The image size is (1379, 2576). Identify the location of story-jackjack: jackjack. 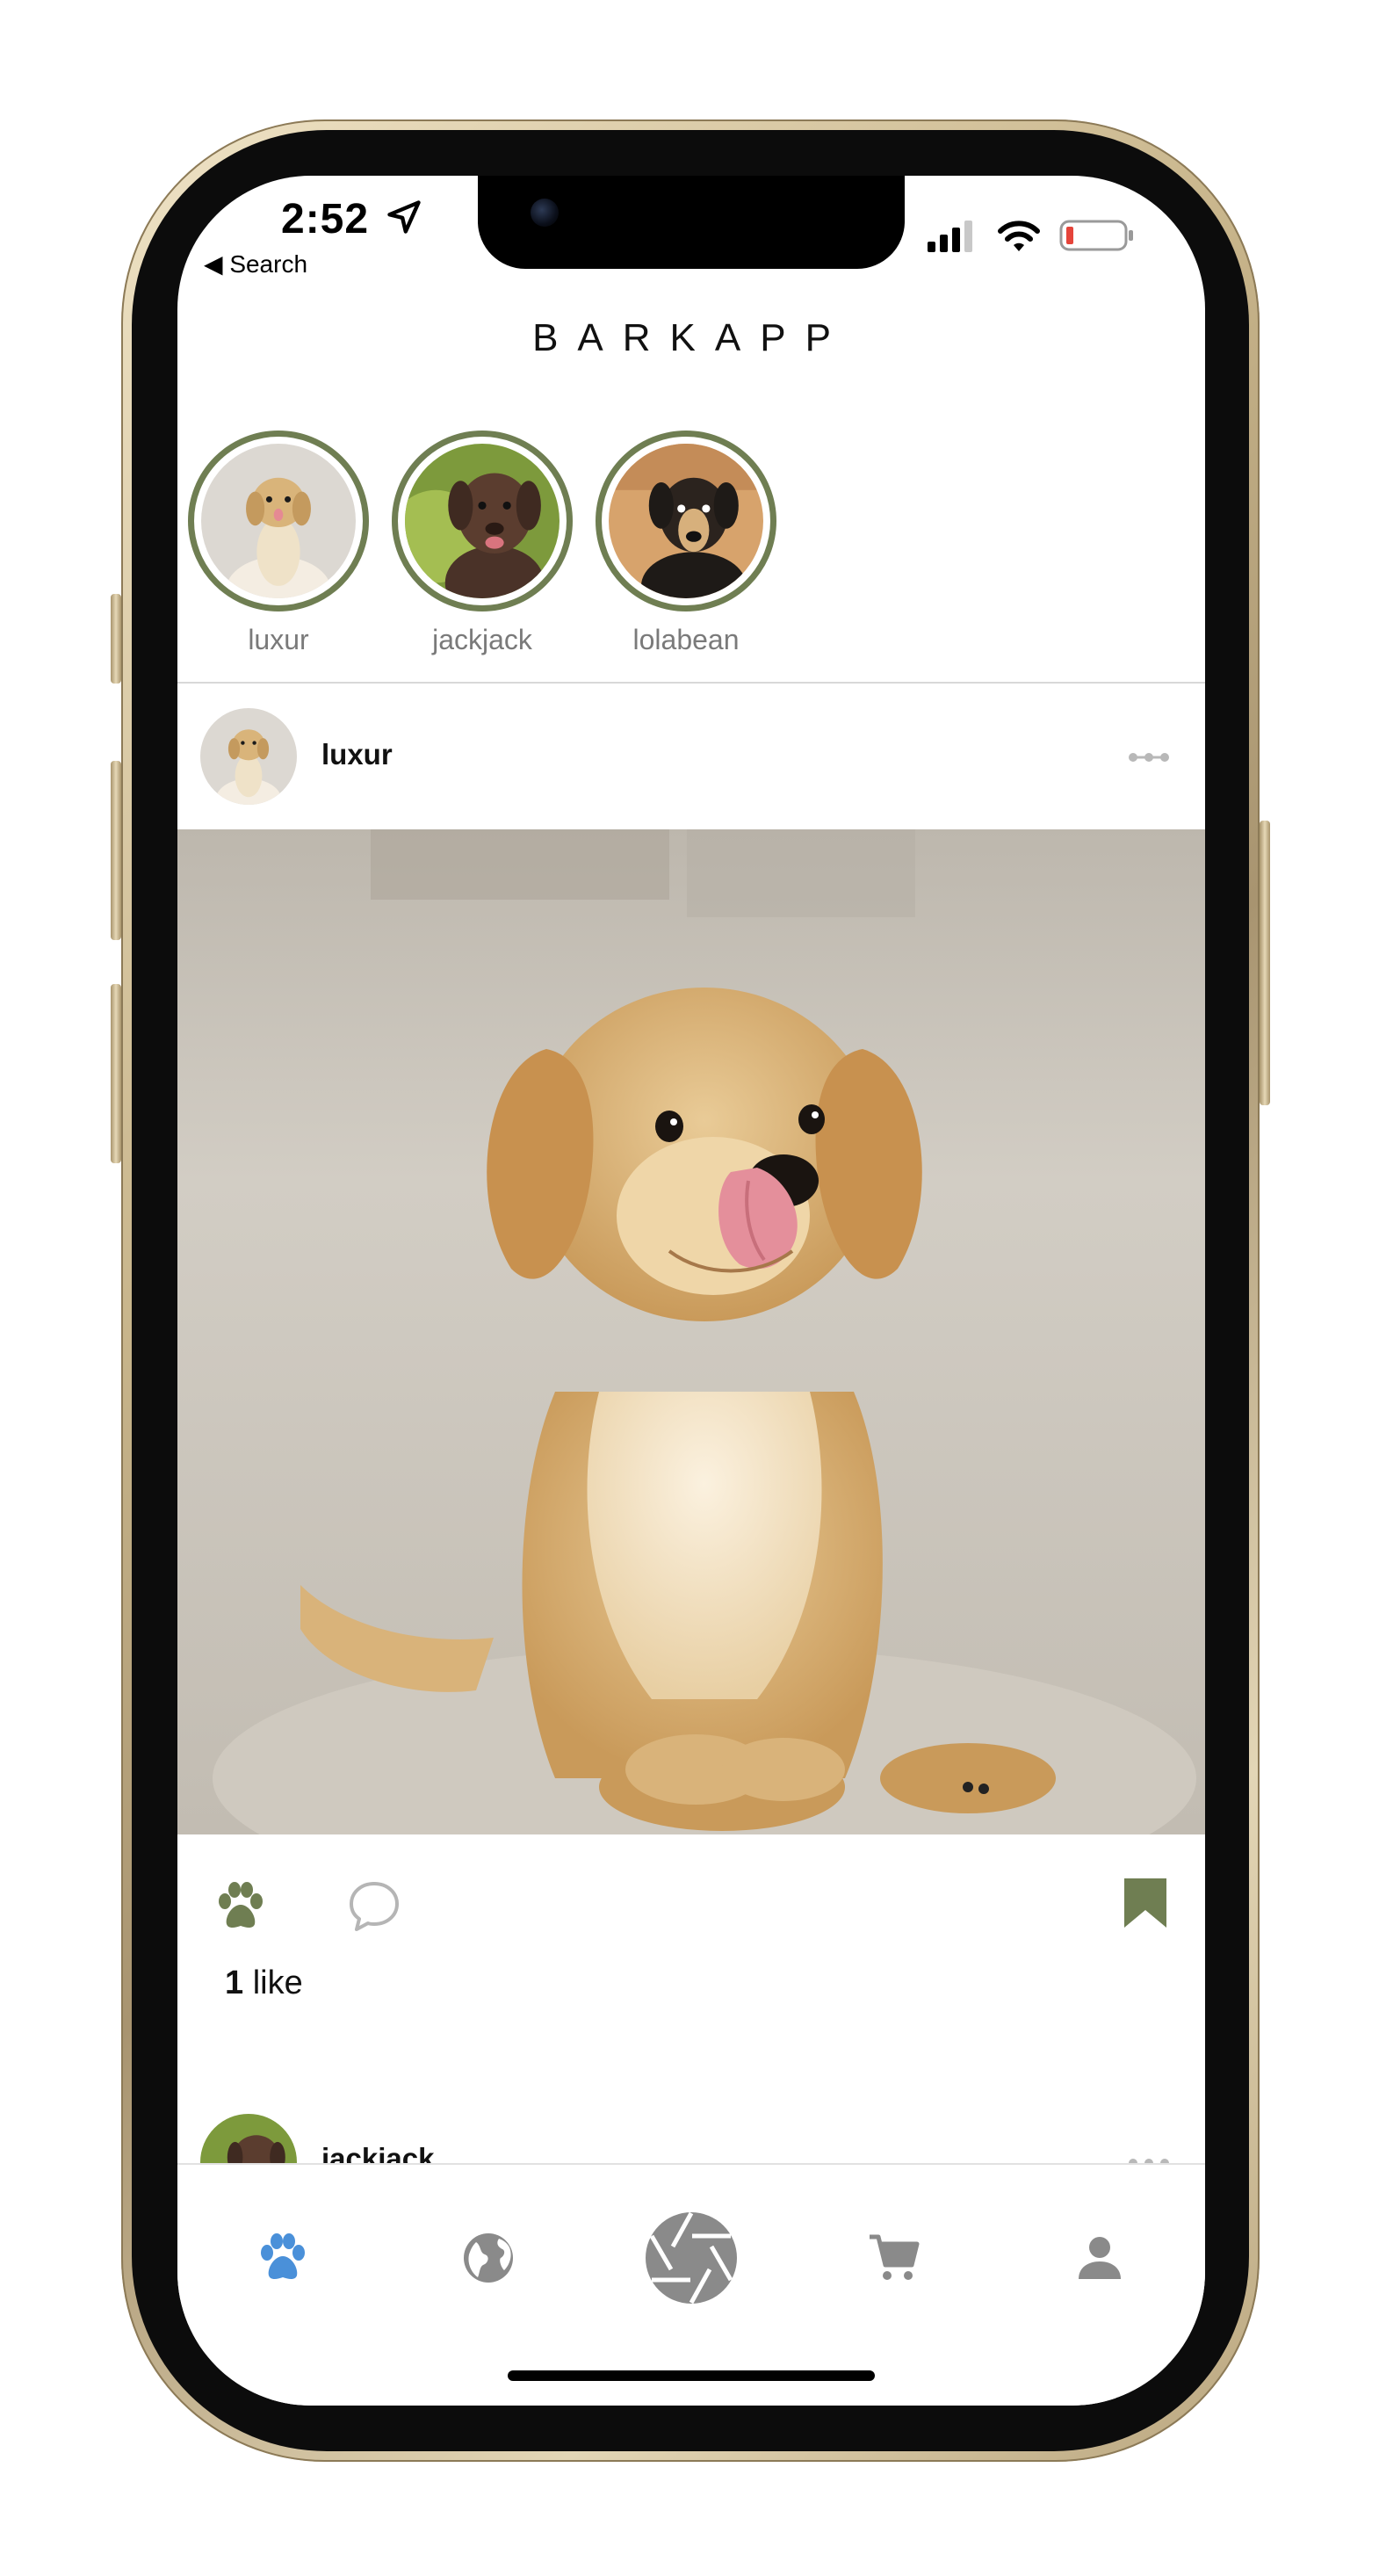
(482, 543).